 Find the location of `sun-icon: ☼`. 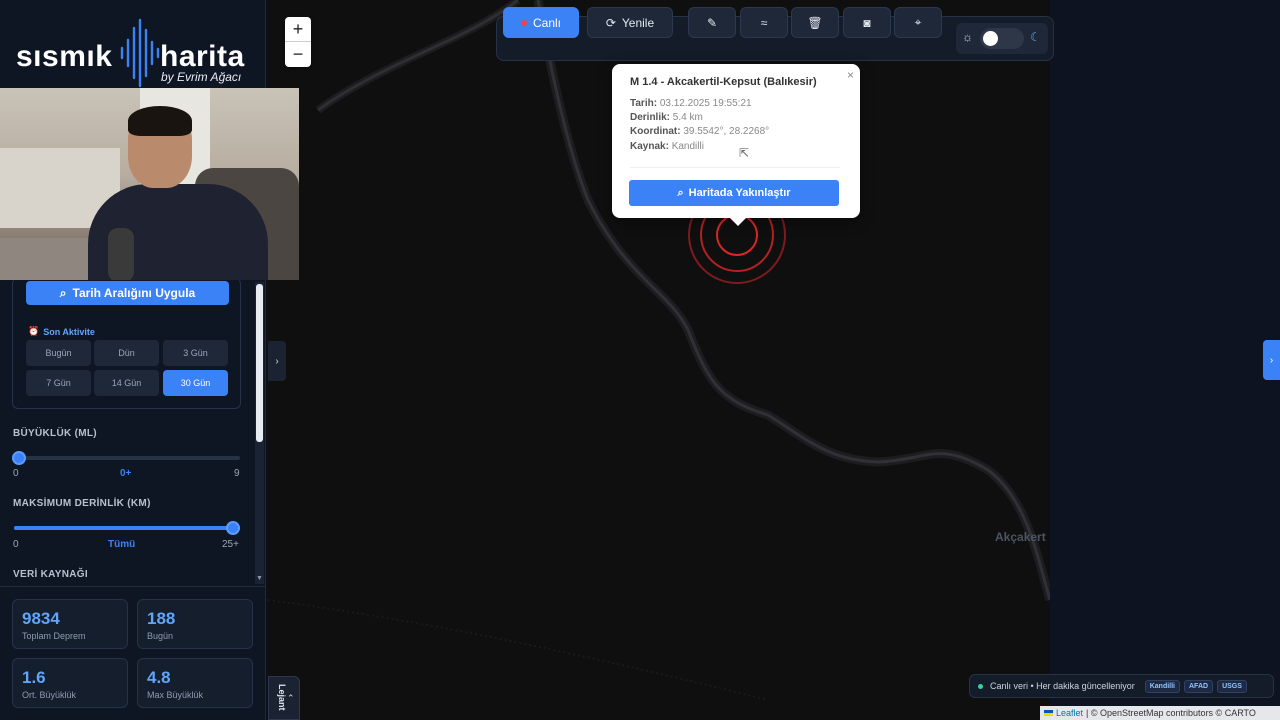

sun-icon: ☼ is located at coordinates (967, 37).